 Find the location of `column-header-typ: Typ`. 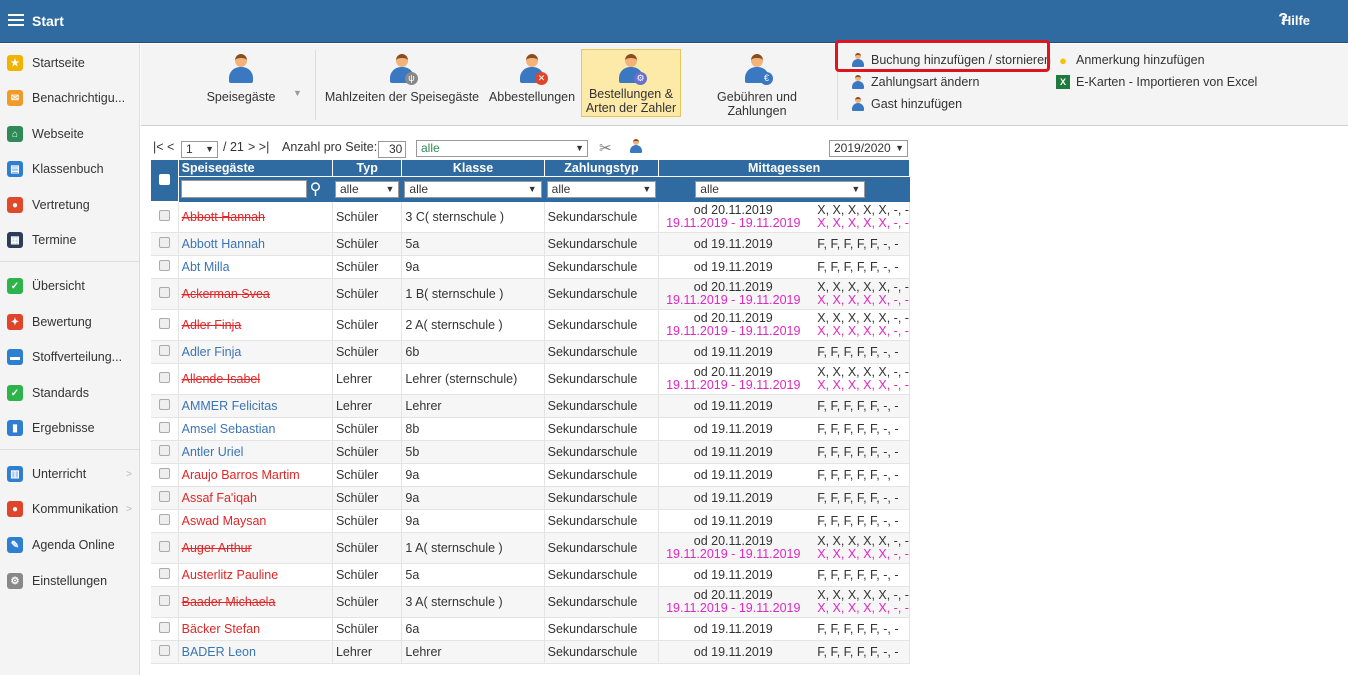

column-header-typ: Typ is located at coordinates (367, 168).